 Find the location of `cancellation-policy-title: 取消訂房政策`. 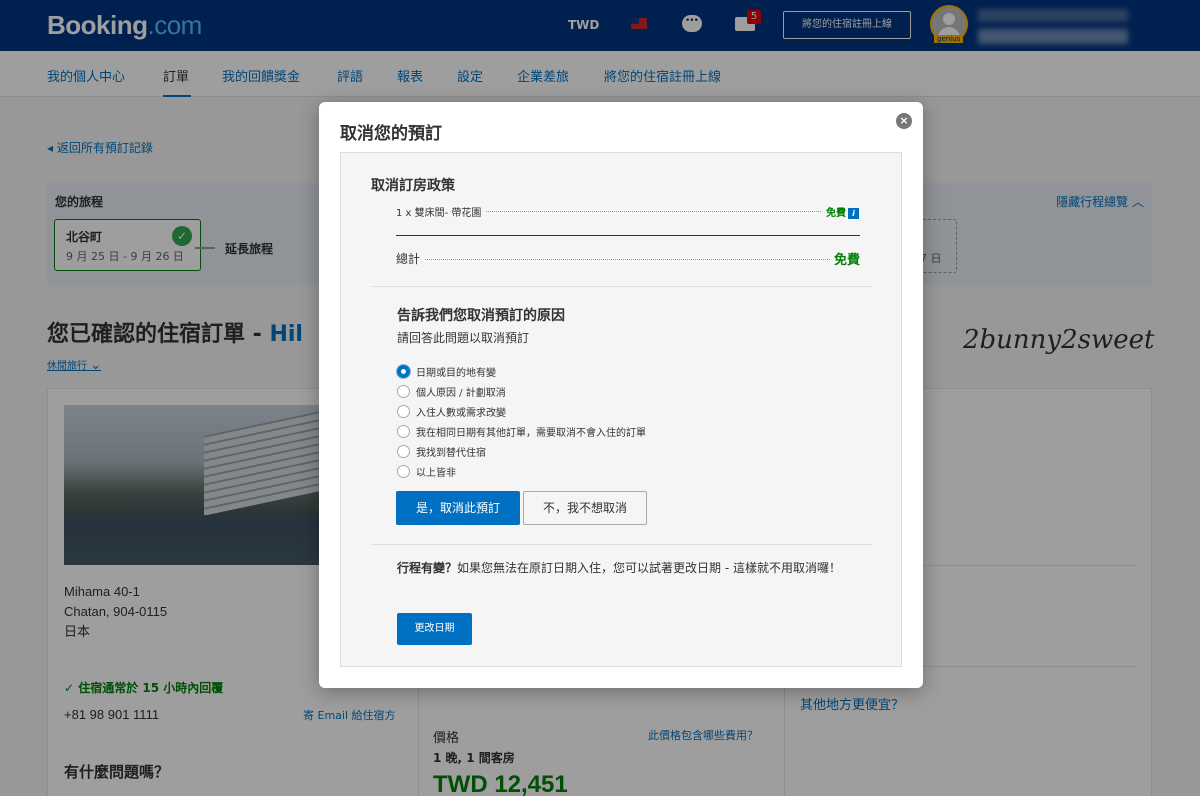

cancellation-policy-title: 取消訂房政策 is located at coordinates (413, 186).